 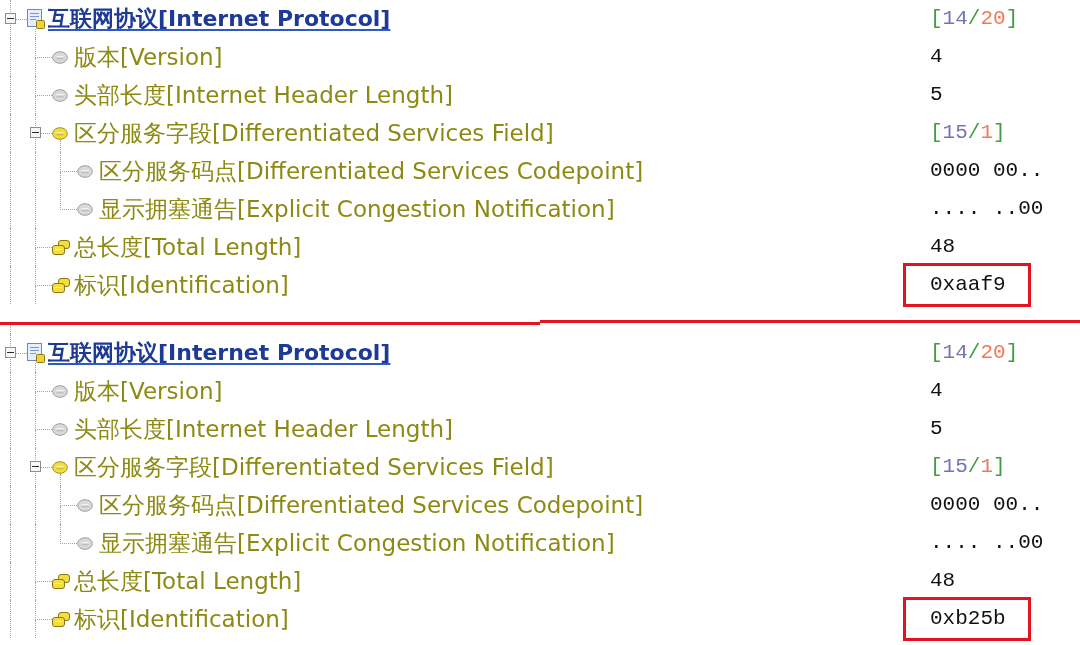 I want to click on field-value: 0xaaf9, so click(x=968, y=285).